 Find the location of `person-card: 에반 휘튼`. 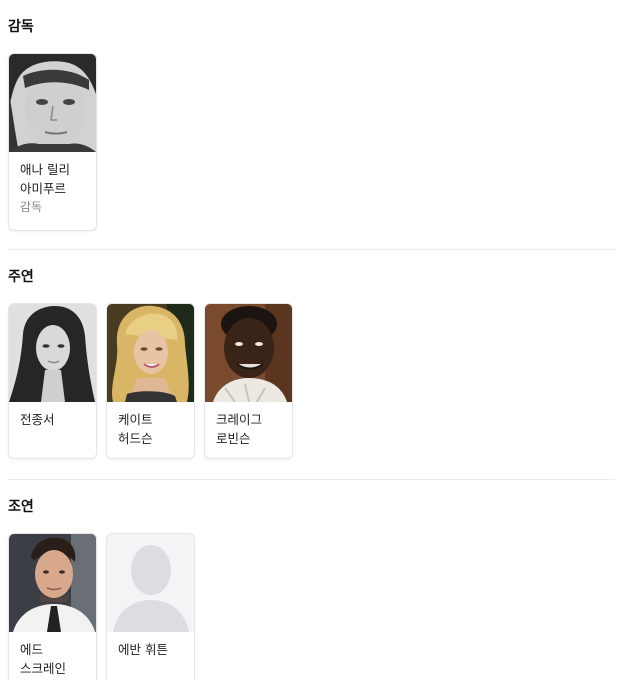

person-card: 에반 휘튼 is located at coordinates (150, 606).